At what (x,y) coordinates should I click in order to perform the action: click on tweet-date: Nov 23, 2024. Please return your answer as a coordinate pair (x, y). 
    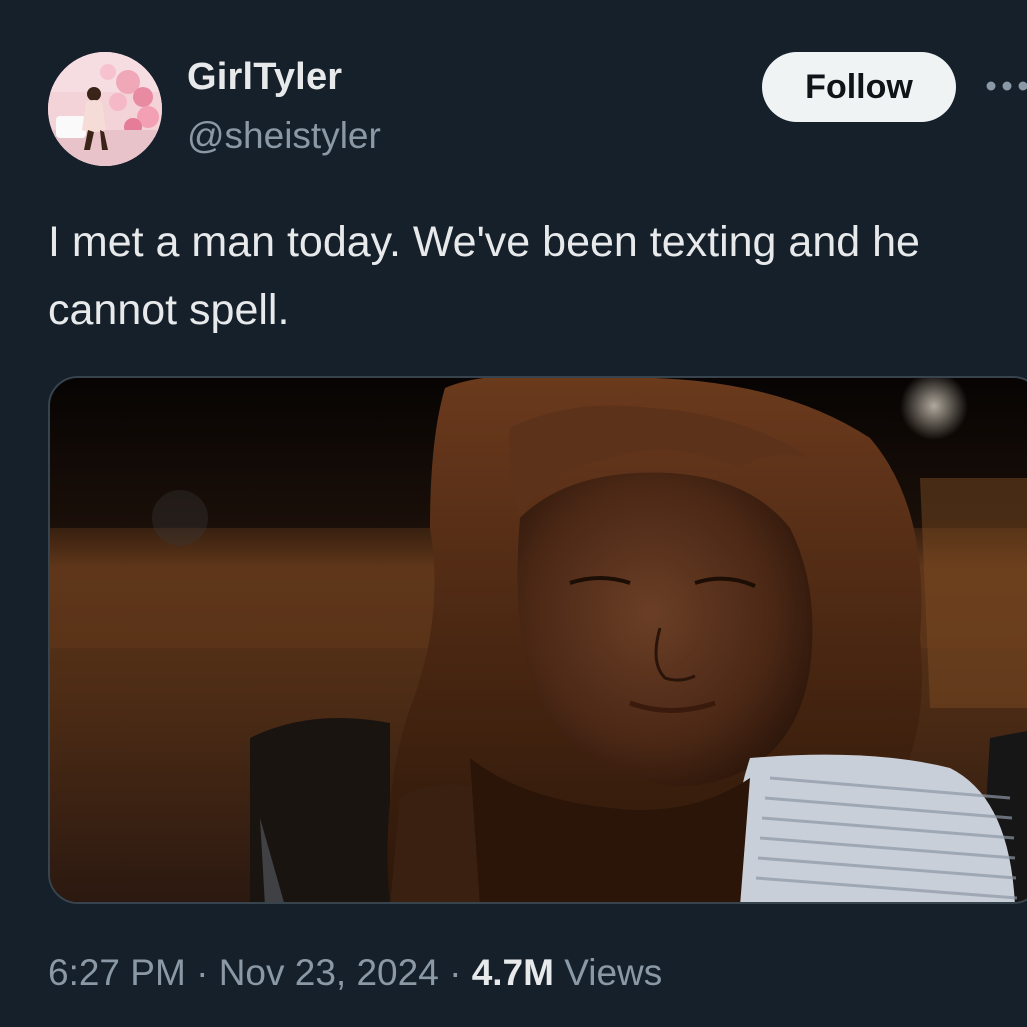
    Looking at the image, I should click on (329, 972).